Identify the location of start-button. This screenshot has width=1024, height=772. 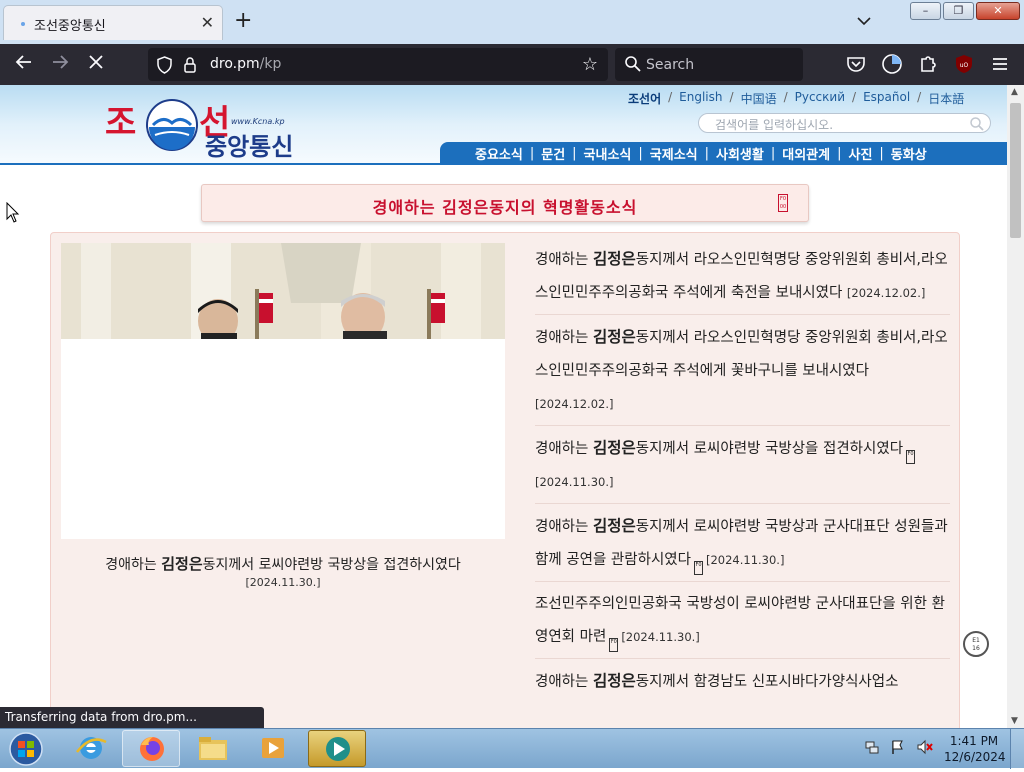
(26, 749).